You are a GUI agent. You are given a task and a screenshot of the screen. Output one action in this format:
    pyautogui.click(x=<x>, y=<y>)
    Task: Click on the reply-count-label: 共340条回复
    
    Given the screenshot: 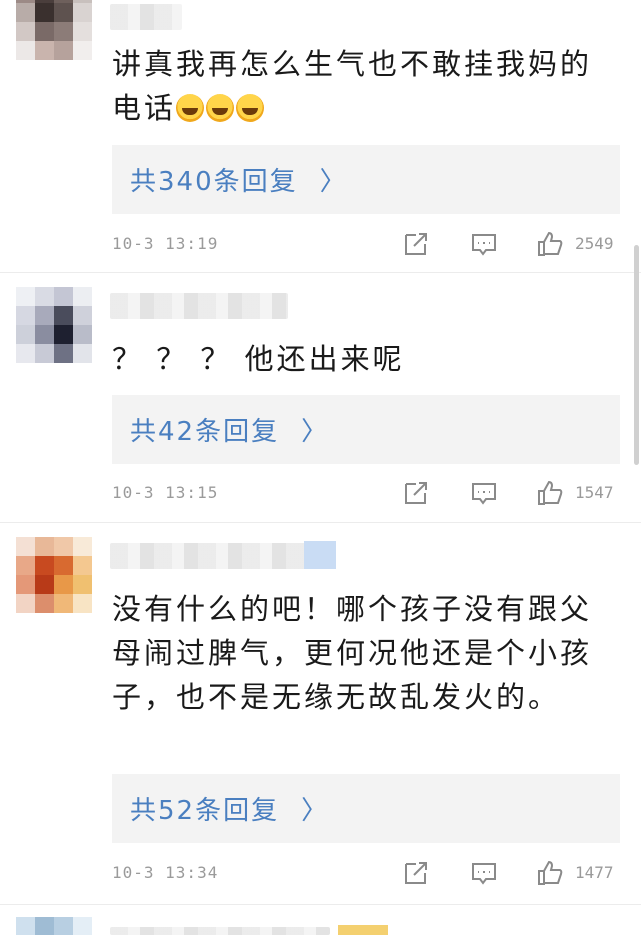 What is the action you would take?
    pyautogui.click(x=214, y=182)
    